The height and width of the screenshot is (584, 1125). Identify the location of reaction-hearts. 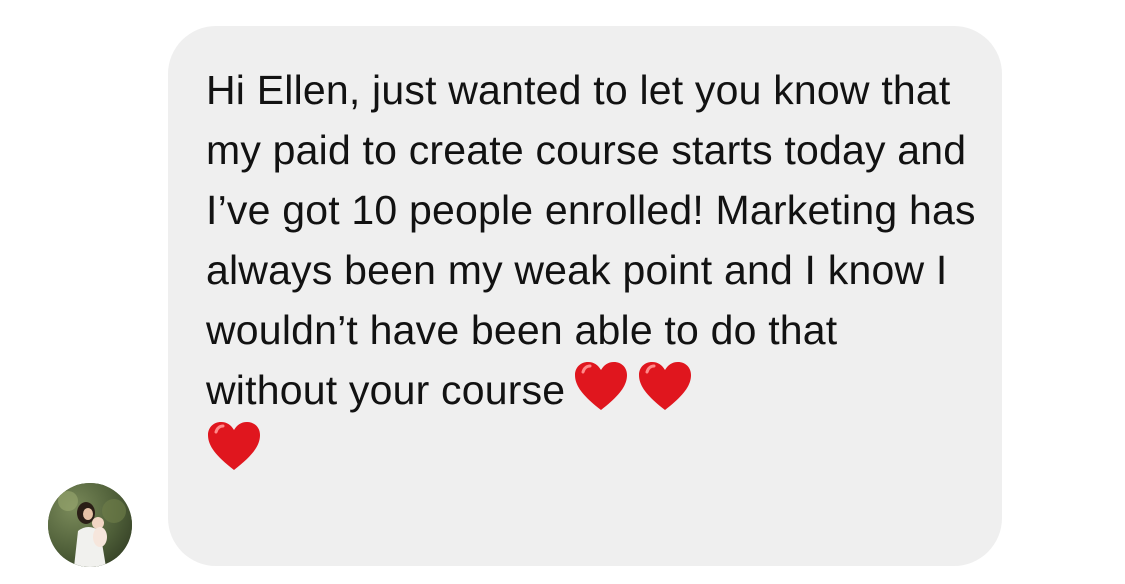
(629, 387).